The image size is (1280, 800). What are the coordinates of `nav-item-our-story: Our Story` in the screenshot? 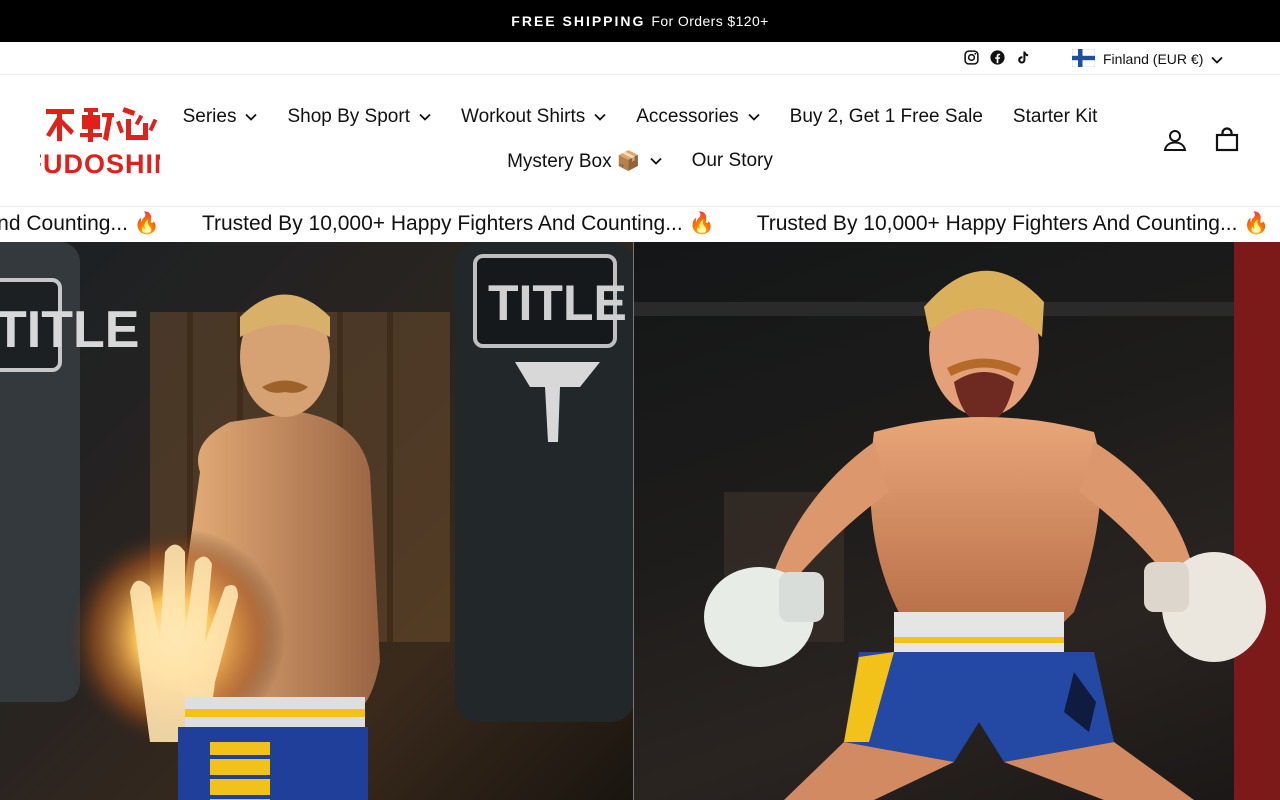 It's located at (732, 161).